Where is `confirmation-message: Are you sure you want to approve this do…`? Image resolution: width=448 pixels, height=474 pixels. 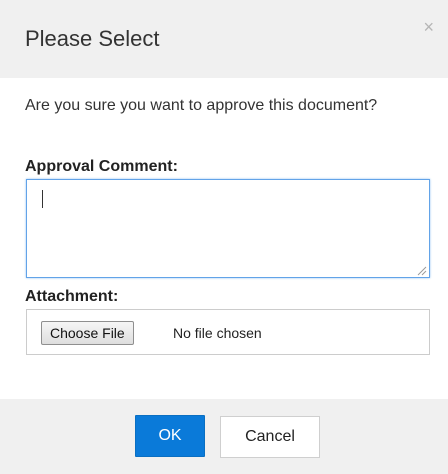 confirmation-message: Are you sure you want to approve this do… is located at coordinates (201, 105).